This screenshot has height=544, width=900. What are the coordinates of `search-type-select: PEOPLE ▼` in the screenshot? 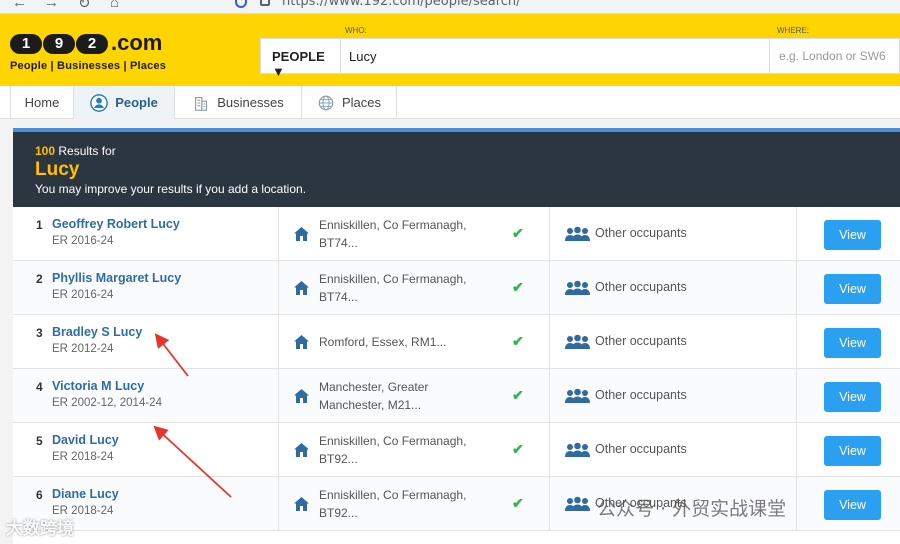 It's located at (301, 59).